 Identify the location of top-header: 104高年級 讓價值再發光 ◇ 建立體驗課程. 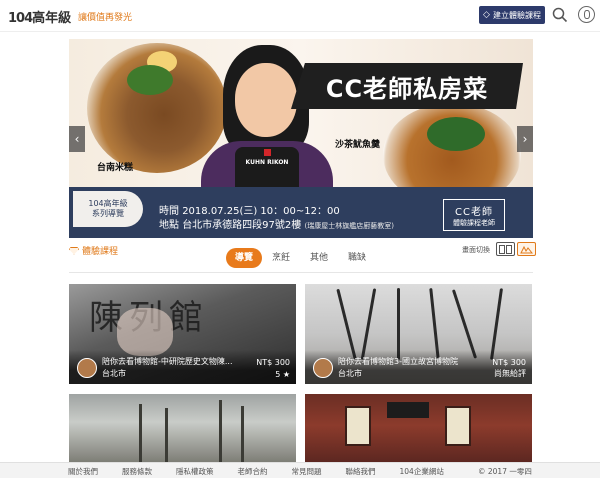
(300, 16).